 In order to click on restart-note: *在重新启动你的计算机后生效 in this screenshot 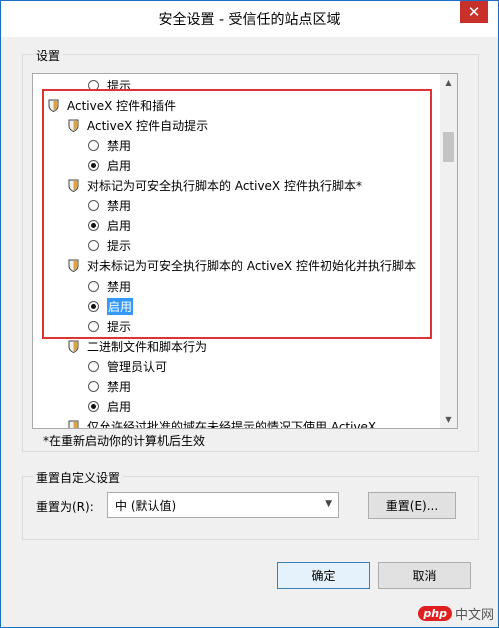, I will do `click(124, 441)`.